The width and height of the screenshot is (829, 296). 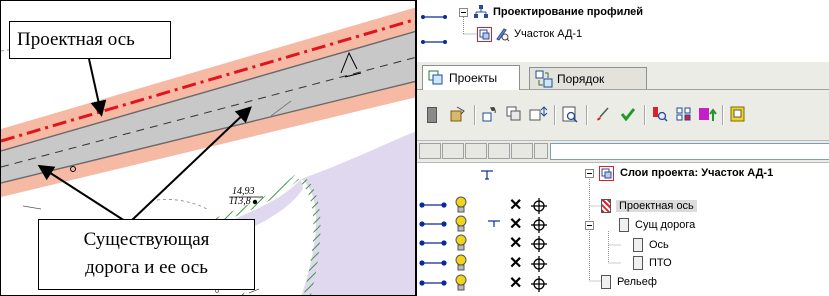 I want to click on open-folder-icon, so click(x=458, y=115).